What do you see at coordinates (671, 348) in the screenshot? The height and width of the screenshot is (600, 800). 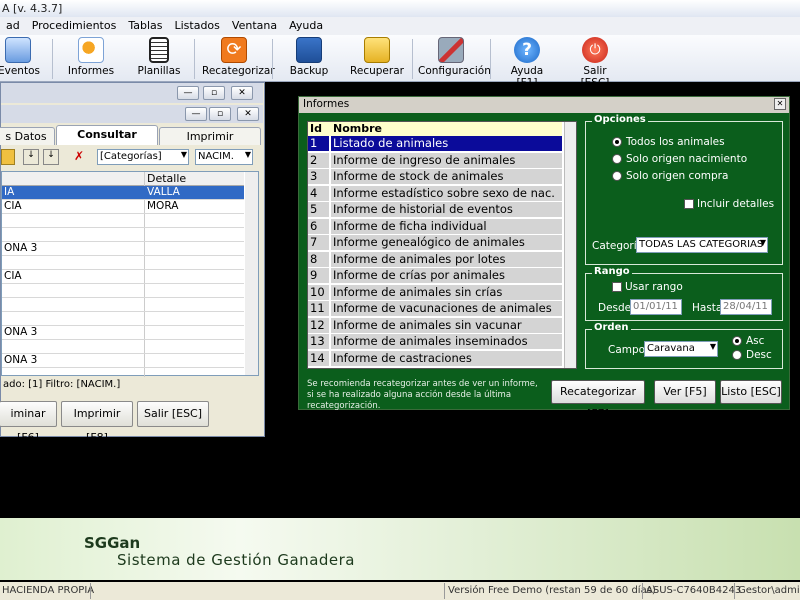 I see `combo-value: Caravana` at bounding box center [671, 348].